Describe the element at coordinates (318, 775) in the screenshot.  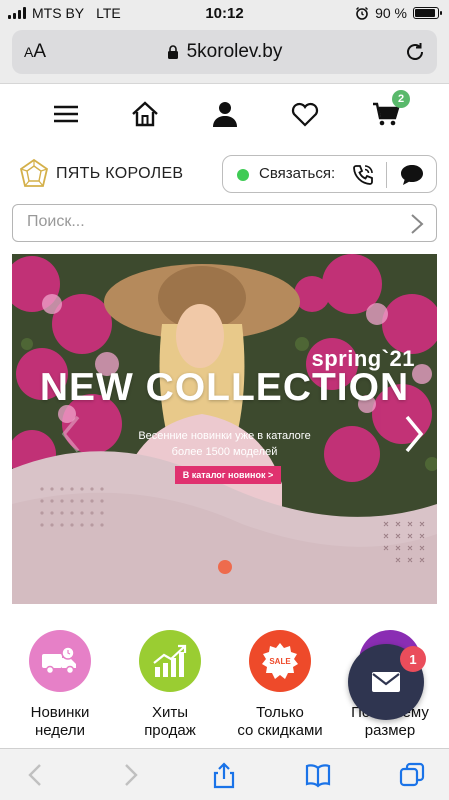
I see `bookmarks-icon` at that location.